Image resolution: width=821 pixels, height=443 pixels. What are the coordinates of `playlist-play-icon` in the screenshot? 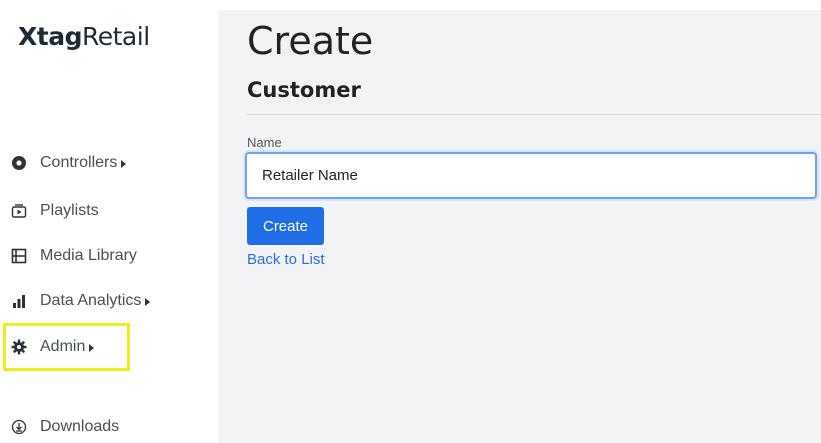 It's located at (19, 211).